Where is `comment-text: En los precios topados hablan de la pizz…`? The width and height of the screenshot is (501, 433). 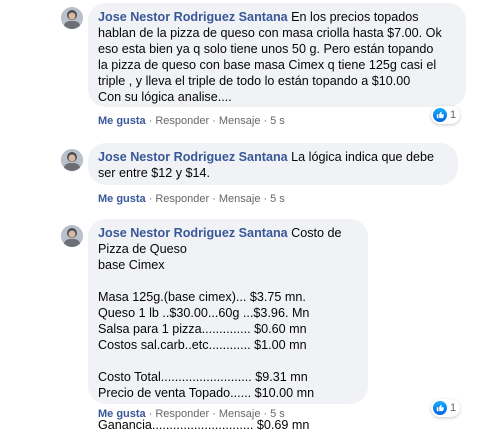
comment-text: En los precios topados hablan de la pizz… is located at coordinates (270, 57).